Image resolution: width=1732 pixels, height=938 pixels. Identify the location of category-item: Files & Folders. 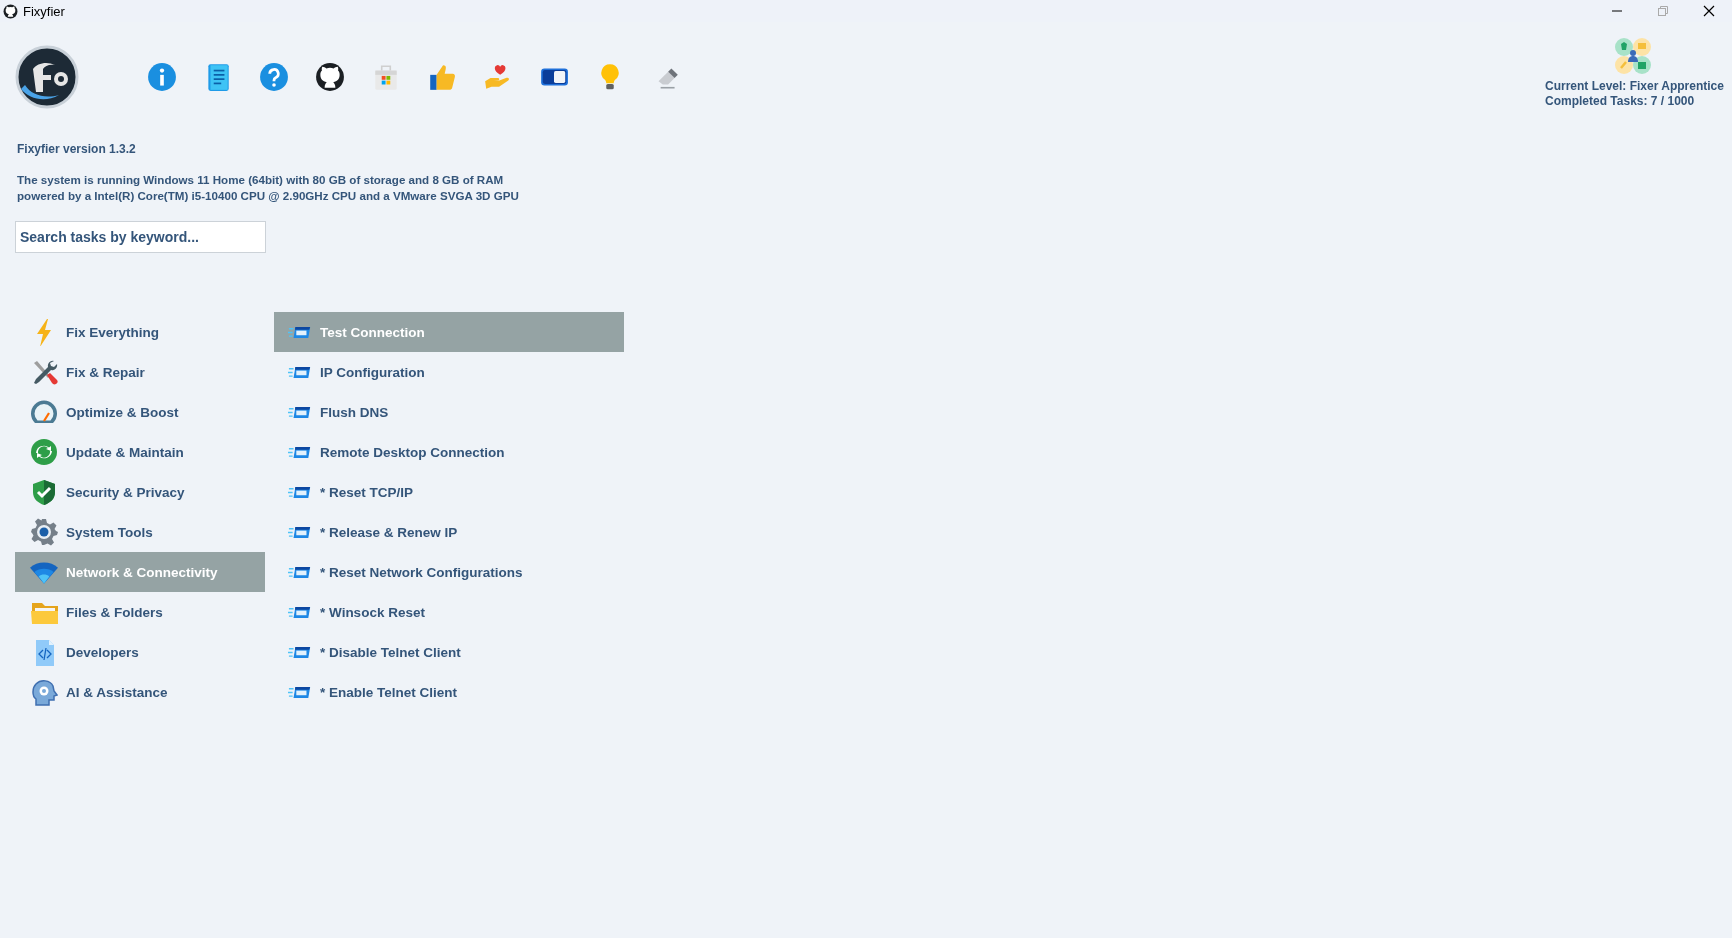
(140, 612).